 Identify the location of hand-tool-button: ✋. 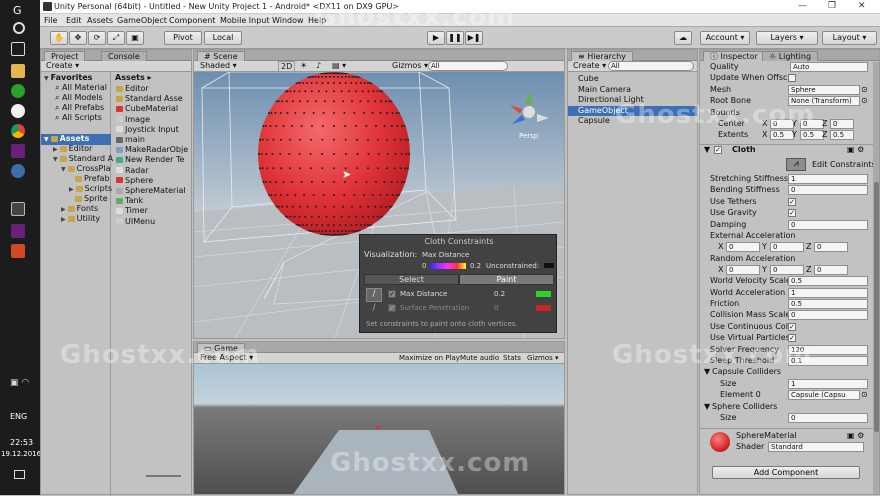
(59, 38).